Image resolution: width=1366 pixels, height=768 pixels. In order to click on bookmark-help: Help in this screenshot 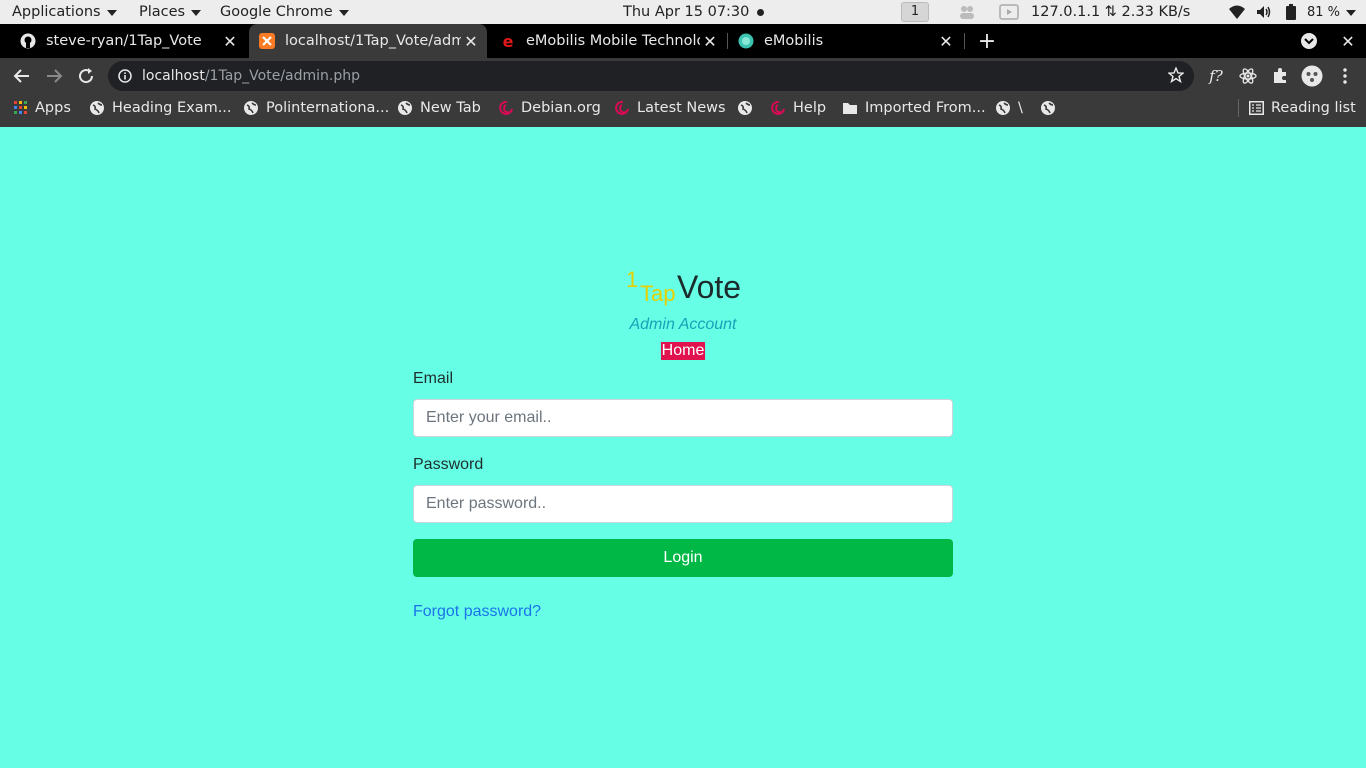, I will do `click(798, 107)`.